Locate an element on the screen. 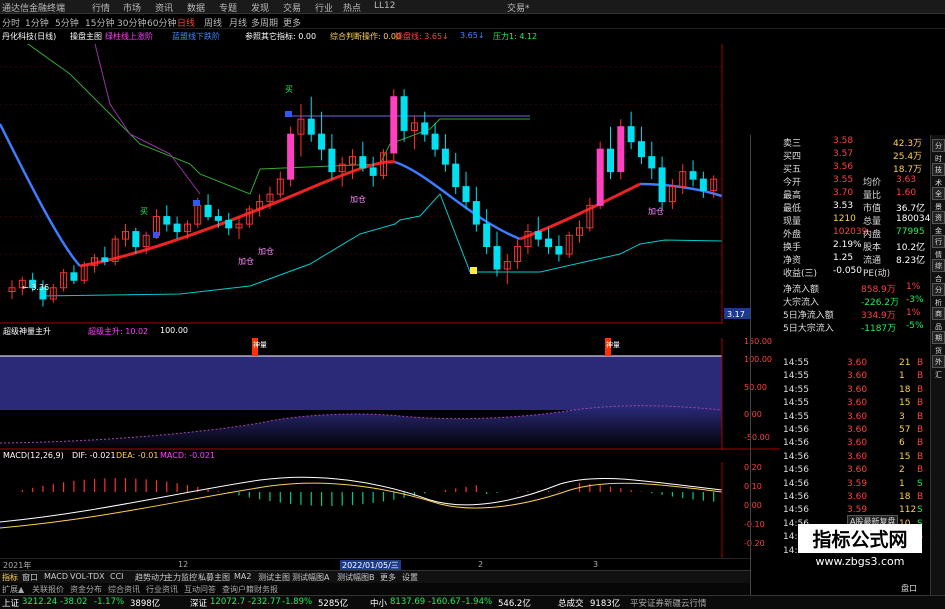 This screenshot has height=609, width=945. signal-label-add_pos: 加仓 is located at coordinates (246, 261).